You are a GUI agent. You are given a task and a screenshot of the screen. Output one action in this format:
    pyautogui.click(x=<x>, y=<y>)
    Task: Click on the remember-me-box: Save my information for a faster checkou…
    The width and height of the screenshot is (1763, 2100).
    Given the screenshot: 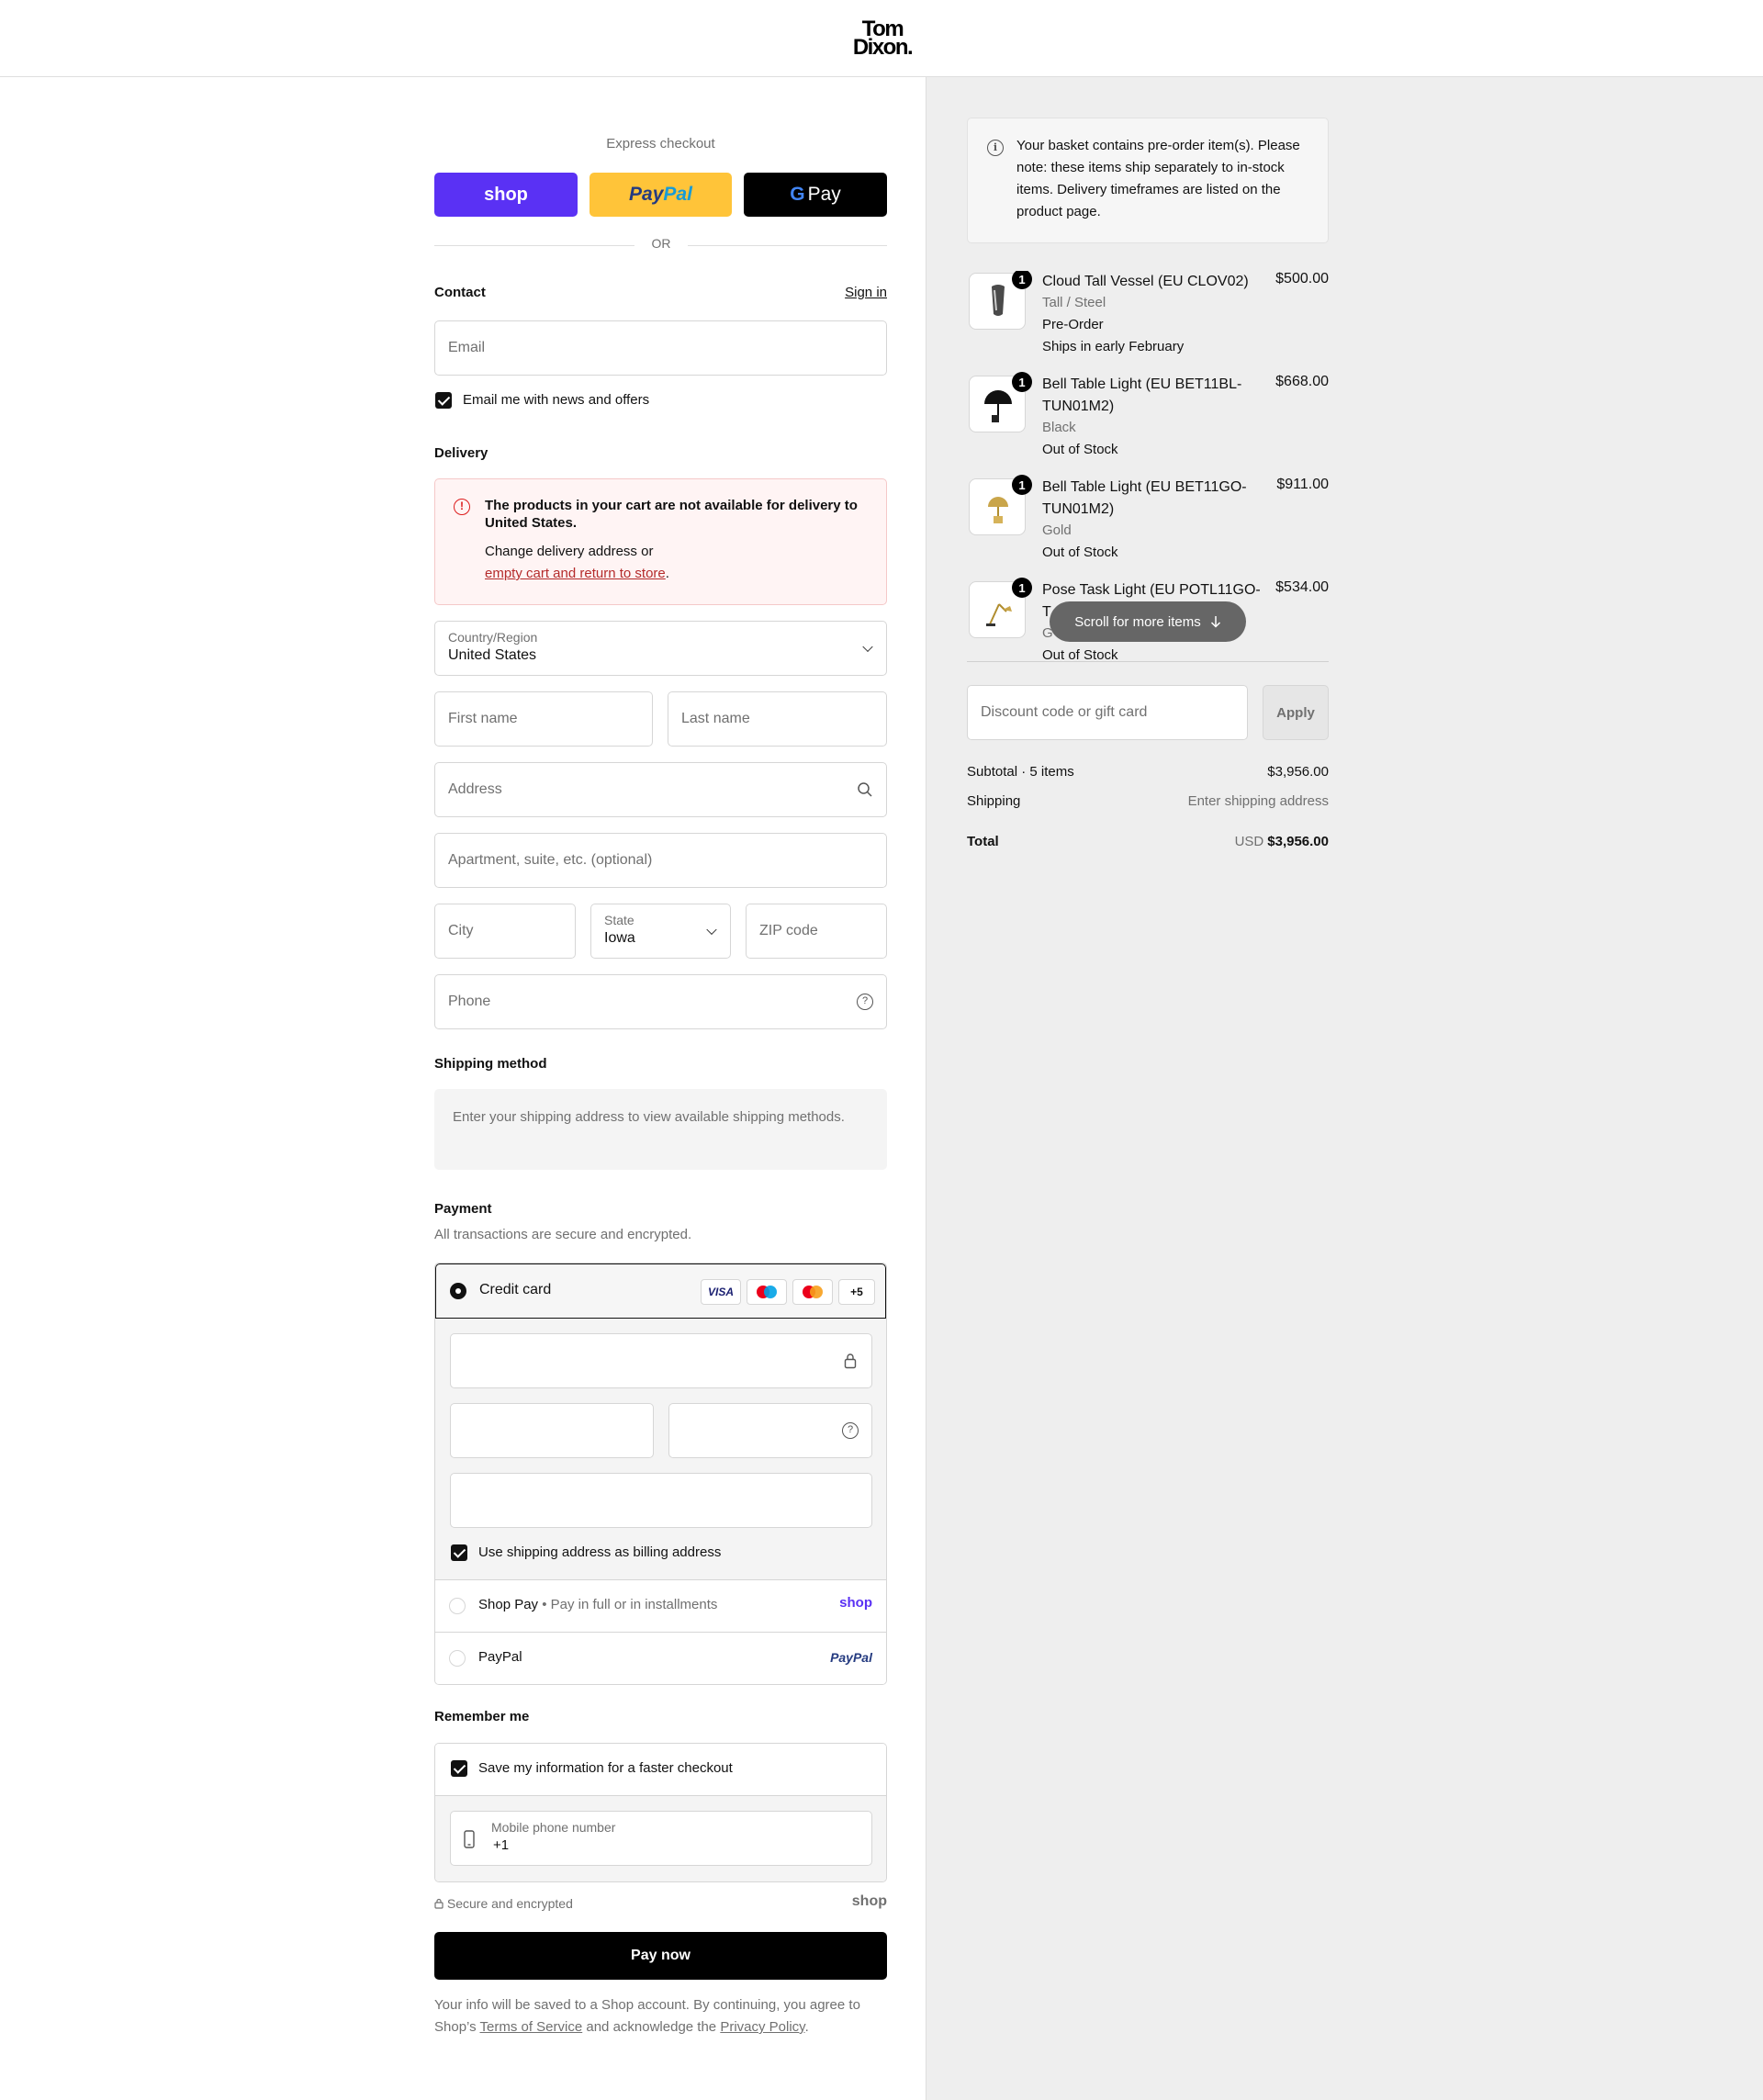 What is the action you would take?
    pyautogui.click(x=660, y=1812)
    